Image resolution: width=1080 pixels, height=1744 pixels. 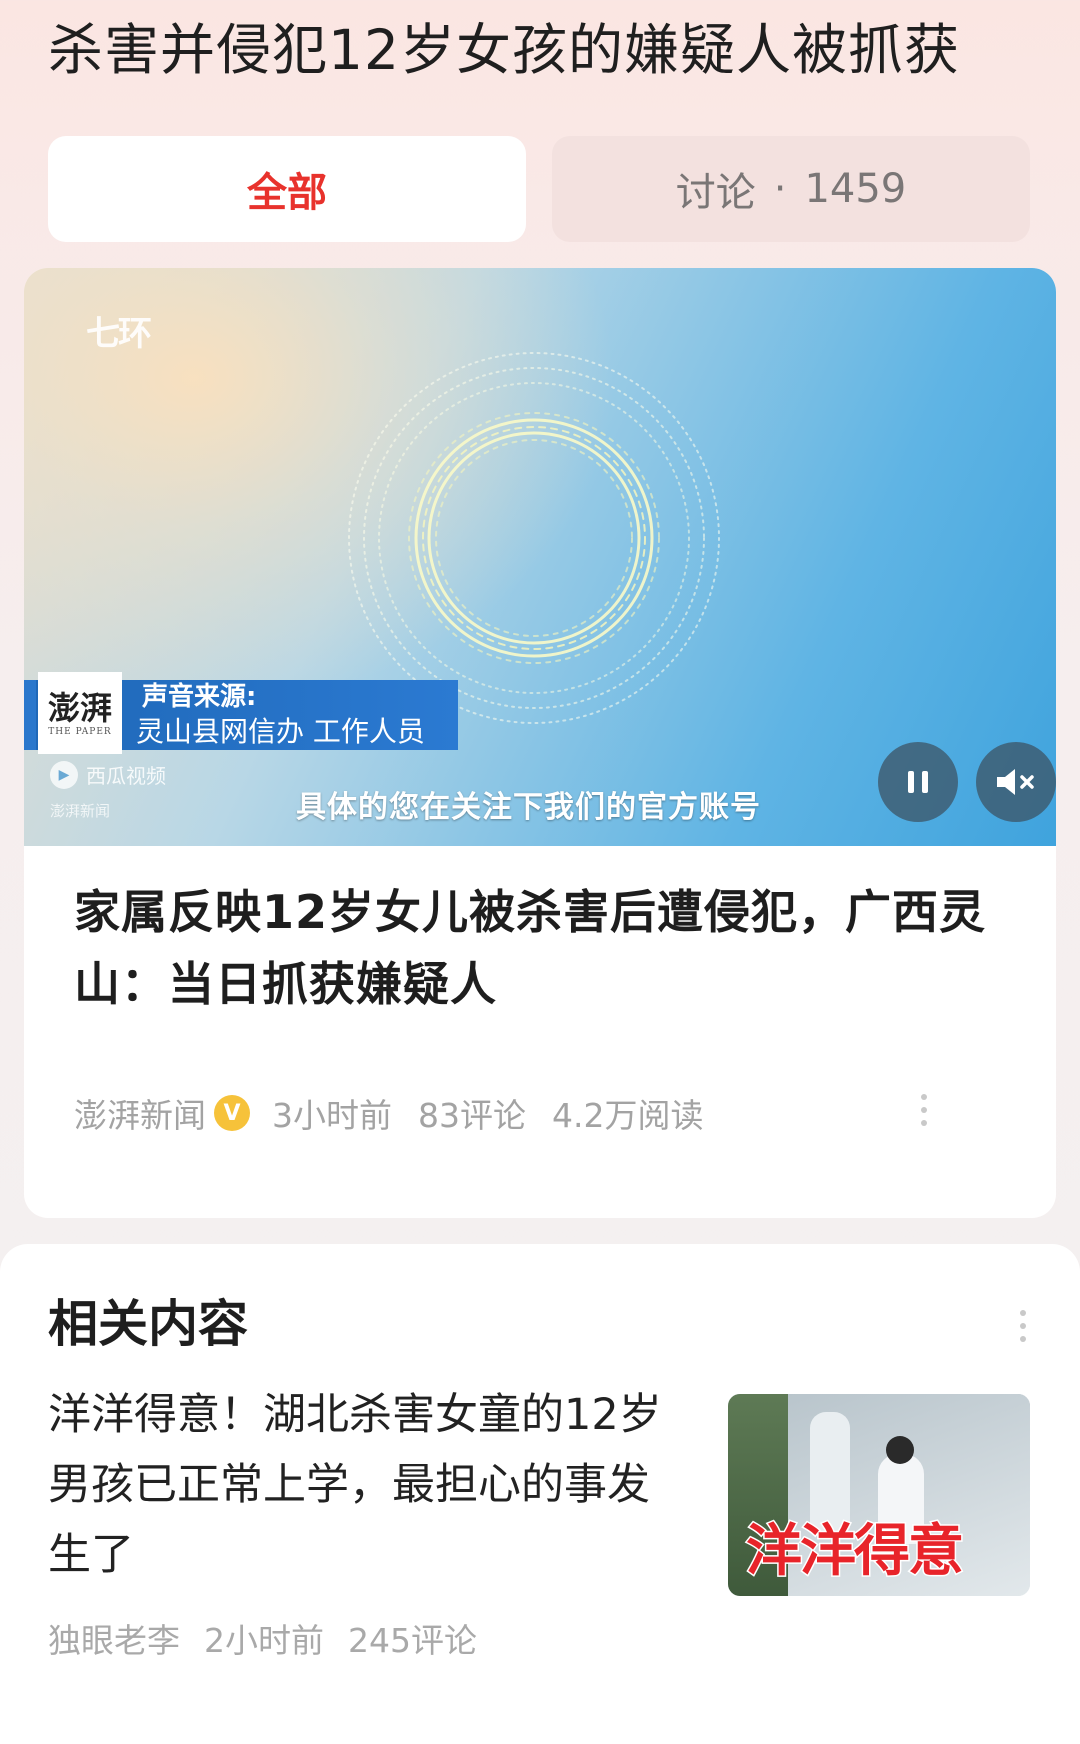 I want to click on tab-discussion: 讨论 · 1459, so click(x=791, y=189).